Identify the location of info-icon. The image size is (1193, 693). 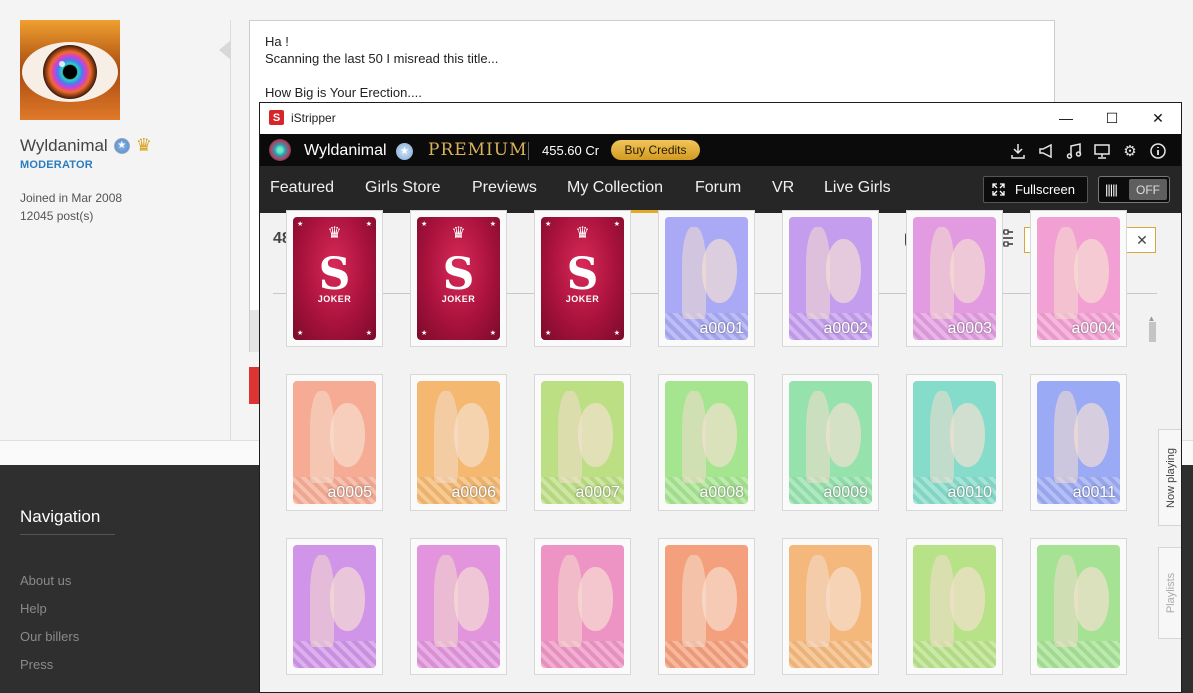
(1158, 151).